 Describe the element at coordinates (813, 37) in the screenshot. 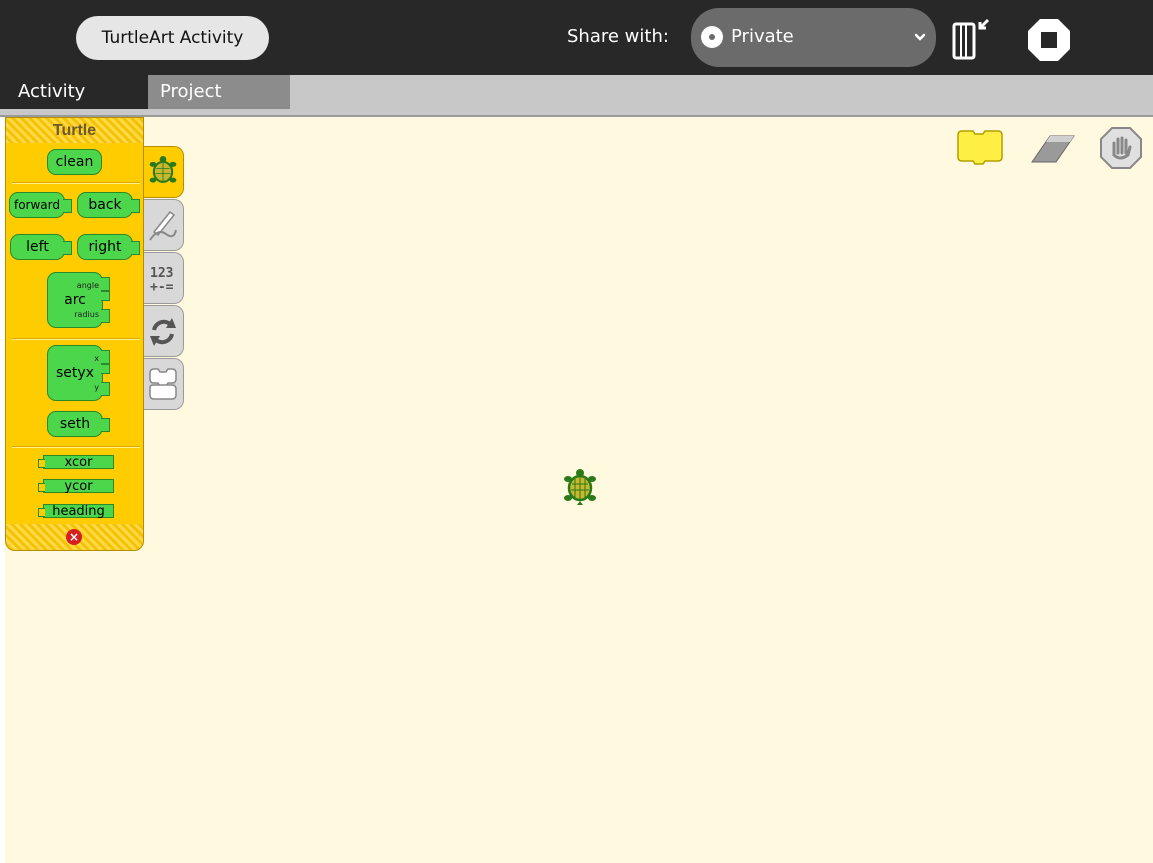

I see `share-with-select: Private` at that location.